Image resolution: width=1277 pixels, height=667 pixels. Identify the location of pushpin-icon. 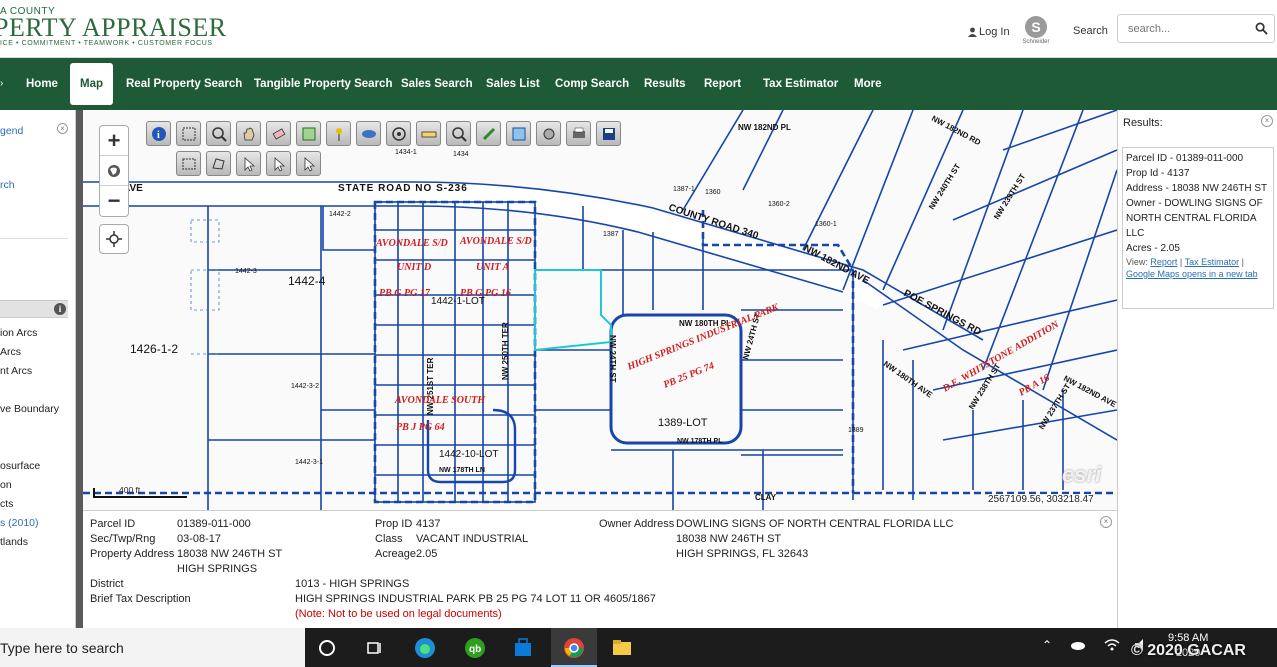
(338, 133).